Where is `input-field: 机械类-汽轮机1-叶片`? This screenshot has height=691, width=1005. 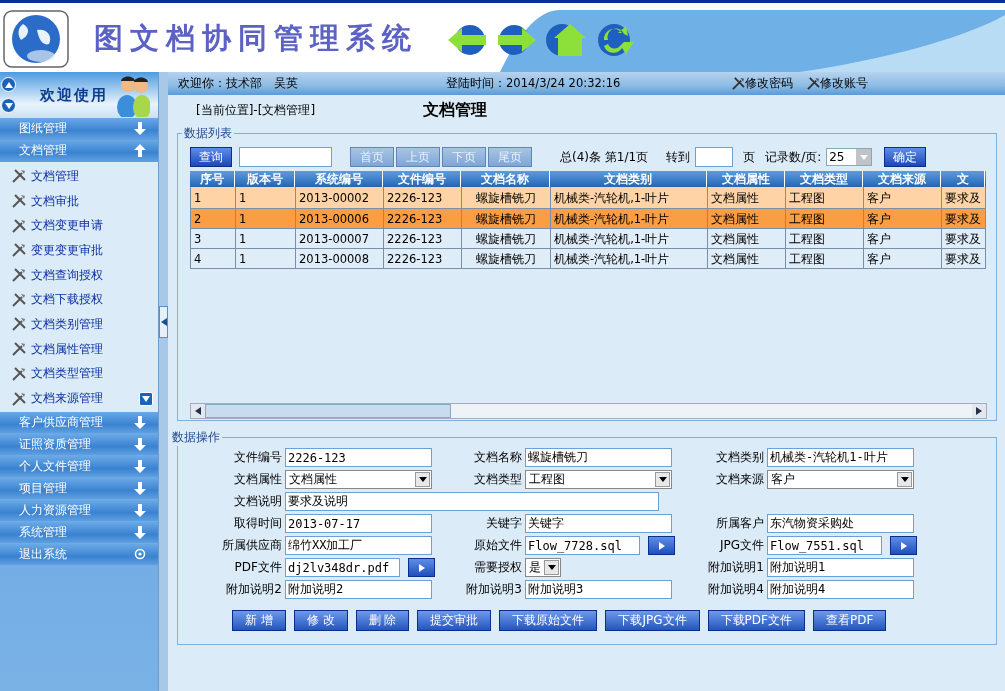
input-field: 机械类-汽轮机1-叶片 is located at coordinates (840, 457).